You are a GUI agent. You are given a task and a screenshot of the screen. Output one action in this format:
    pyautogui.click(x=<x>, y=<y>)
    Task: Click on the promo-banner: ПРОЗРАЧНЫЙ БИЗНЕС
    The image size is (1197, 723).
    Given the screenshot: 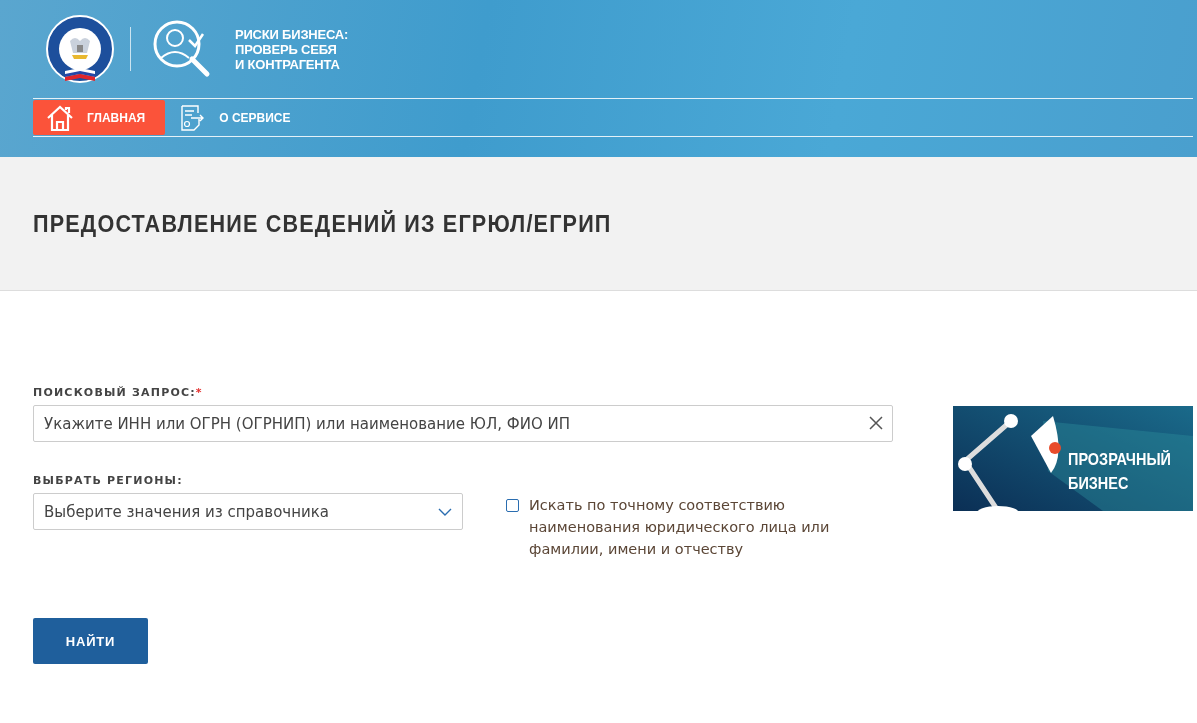 What is the action you would take?
    pyautogui.click(x=1073, y=458)
    